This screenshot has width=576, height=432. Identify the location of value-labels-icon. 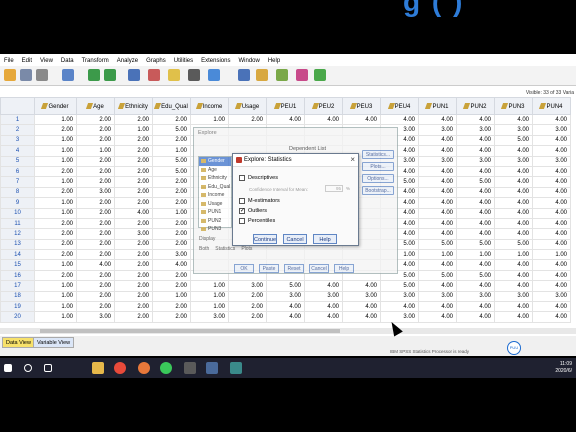
(302, 75).